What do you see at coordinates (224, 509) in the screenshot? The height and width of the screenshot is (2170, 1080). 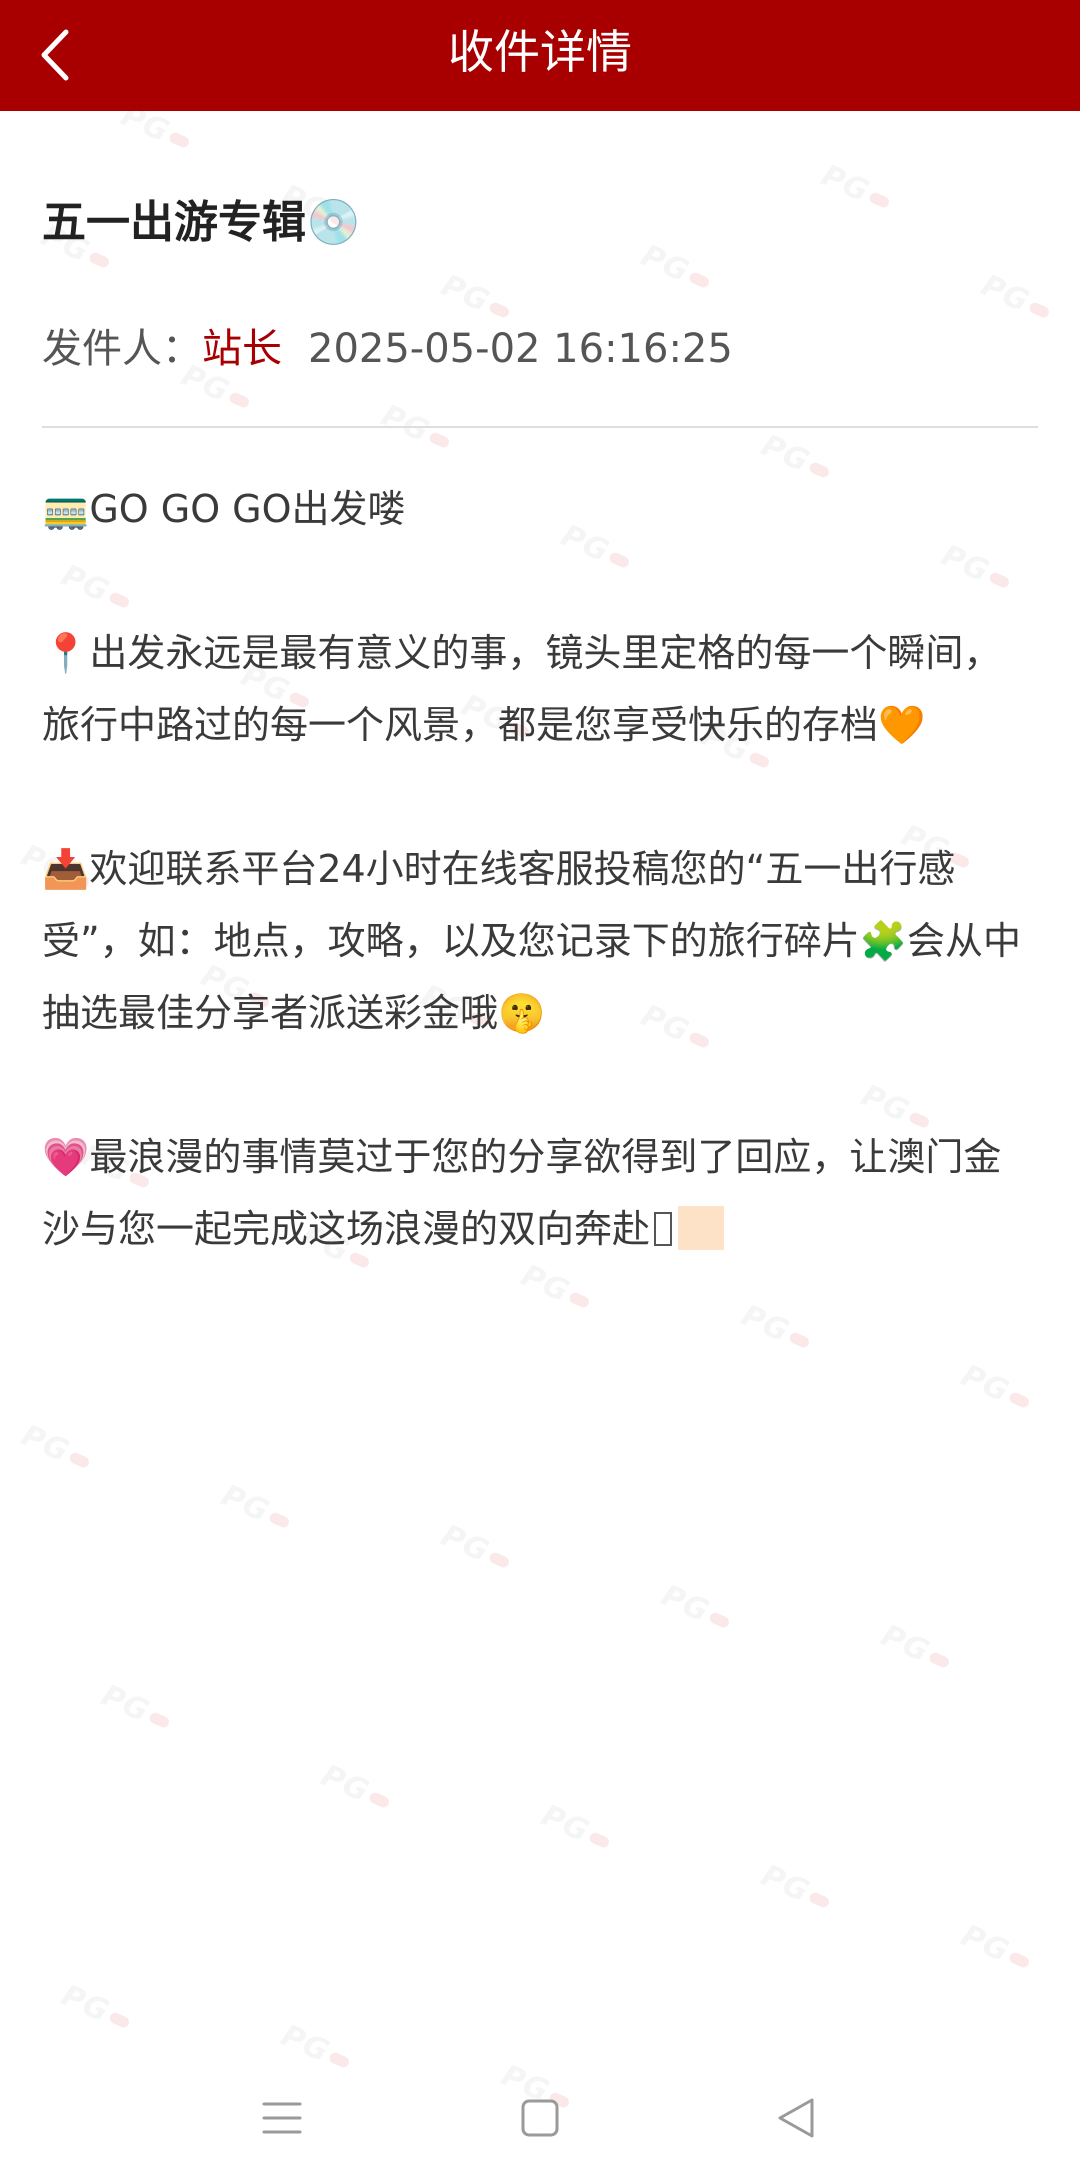 I see `paragraph-1: 🚃GO GO GO出发喽` at bounding box center [224, 509].